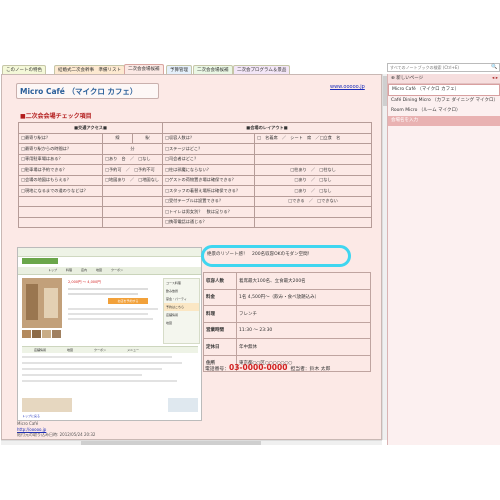 The image size is (500, 500). Describe the element at coordinates (313, 138) in the screenshot. I see `table-cell: □ 名着席 ／ シート 席 ／□立食 名` at that location.